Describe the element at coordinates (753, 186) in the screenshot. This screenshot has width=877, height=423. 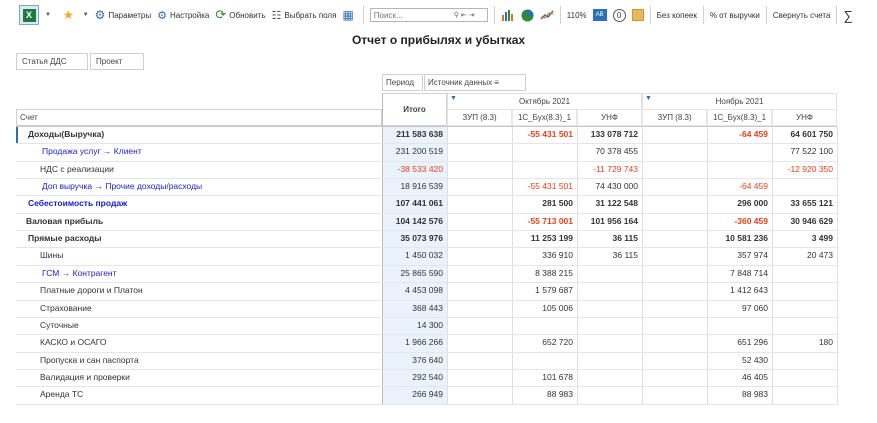
I see `value-cell: -64 459` at that location.